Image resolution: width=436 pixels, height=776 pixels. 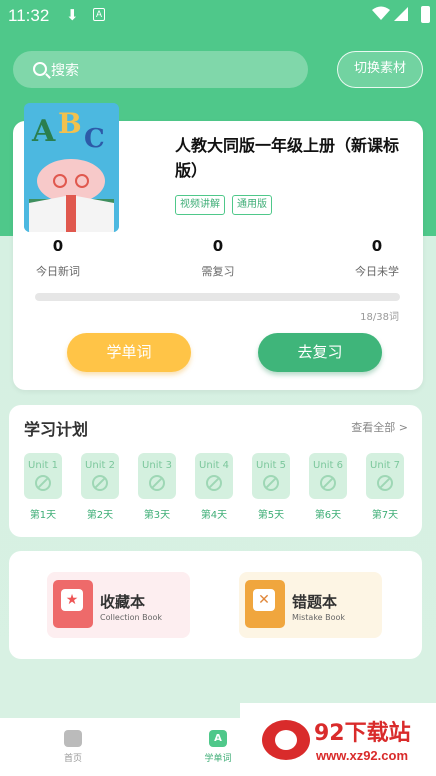 I want to click on plan-unit-6: Unit 6 第6天, so click(x=328, y=487).